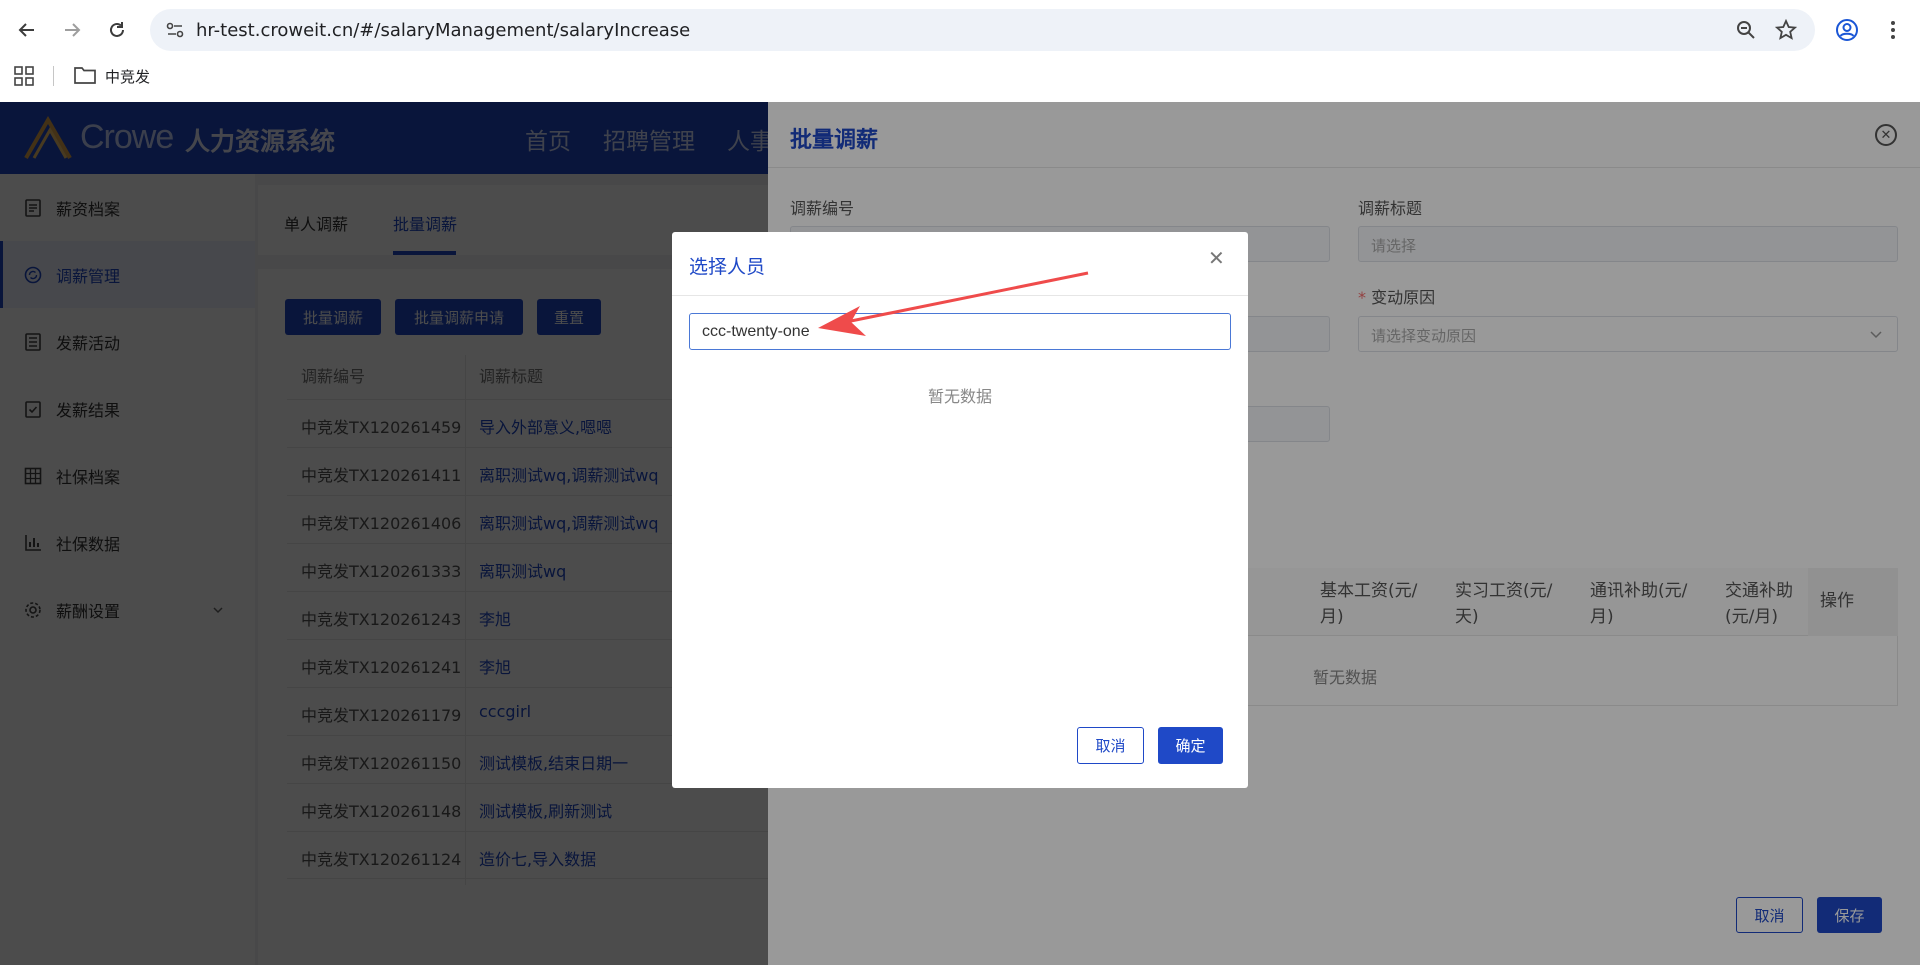 Image resolution: width=1920 pixels, height=965 pixels. What do you see at coordinates (117, 30) in the screenshot?
I see `reload-icon` at bounding box center [117, 30].